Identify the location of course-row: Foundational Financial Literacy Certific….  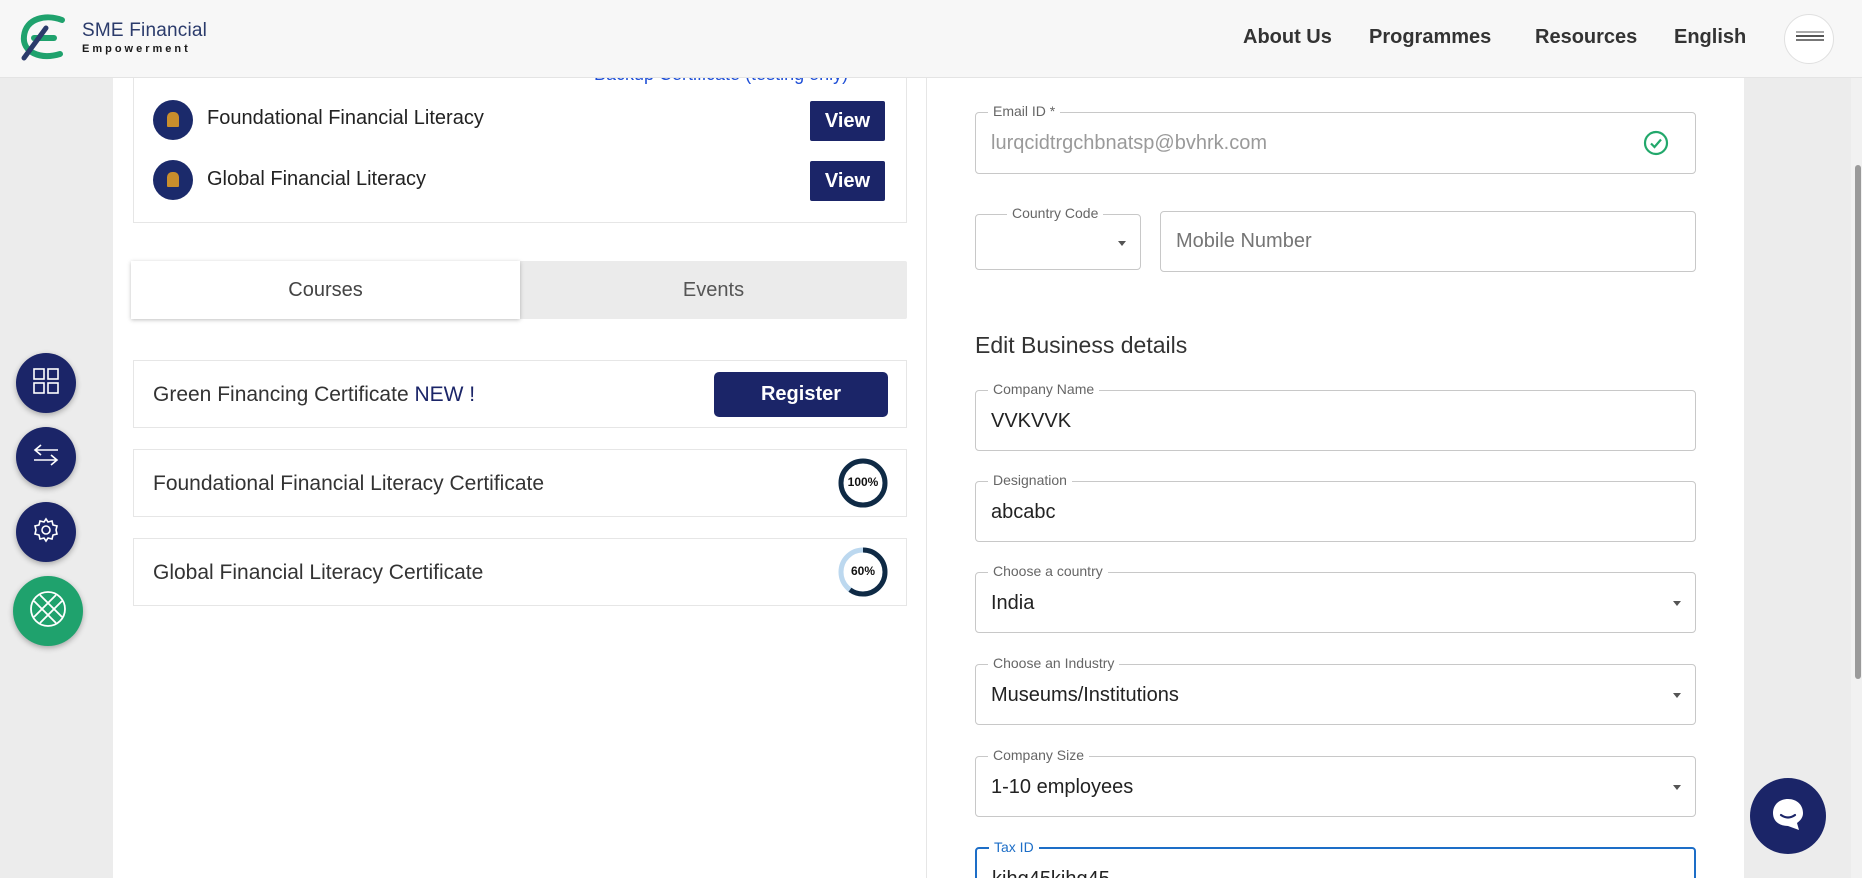
(520, 483).